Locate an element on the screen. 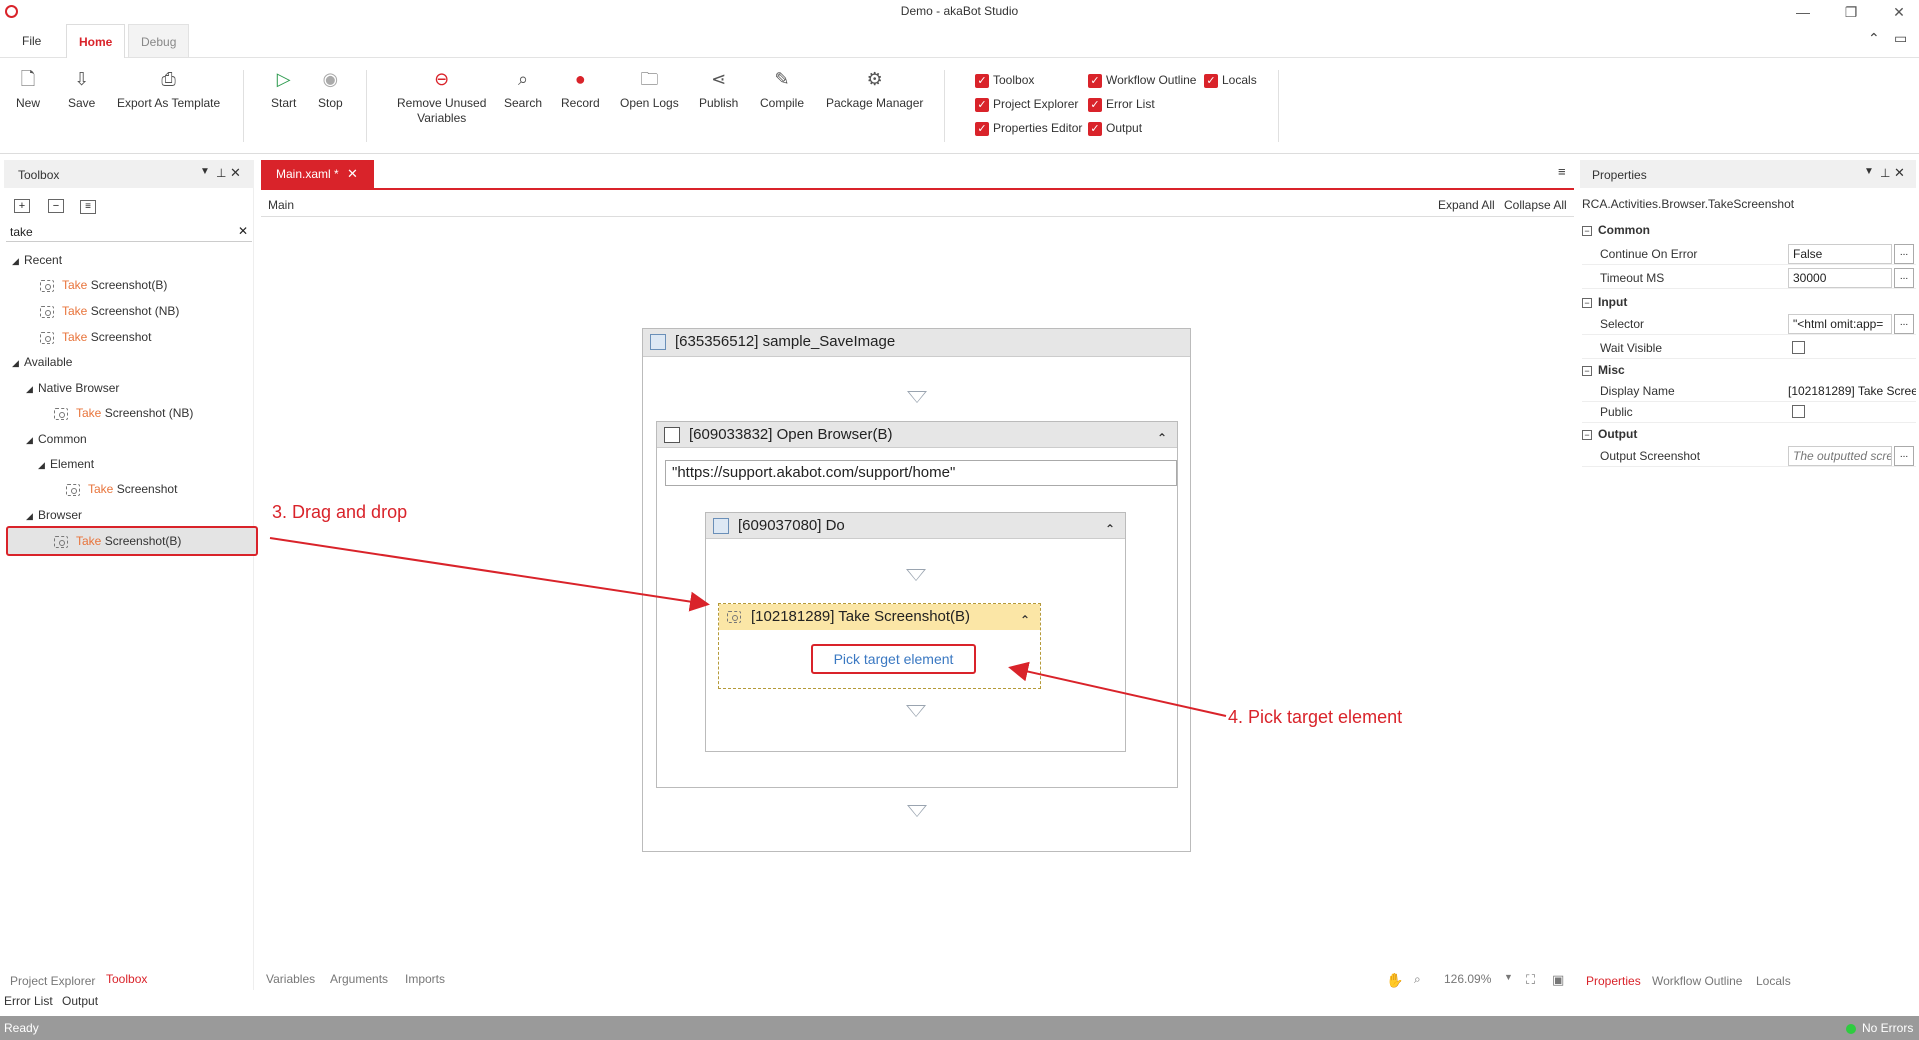  prop-name: Timeout MS is located at coordinates (1632, 278).